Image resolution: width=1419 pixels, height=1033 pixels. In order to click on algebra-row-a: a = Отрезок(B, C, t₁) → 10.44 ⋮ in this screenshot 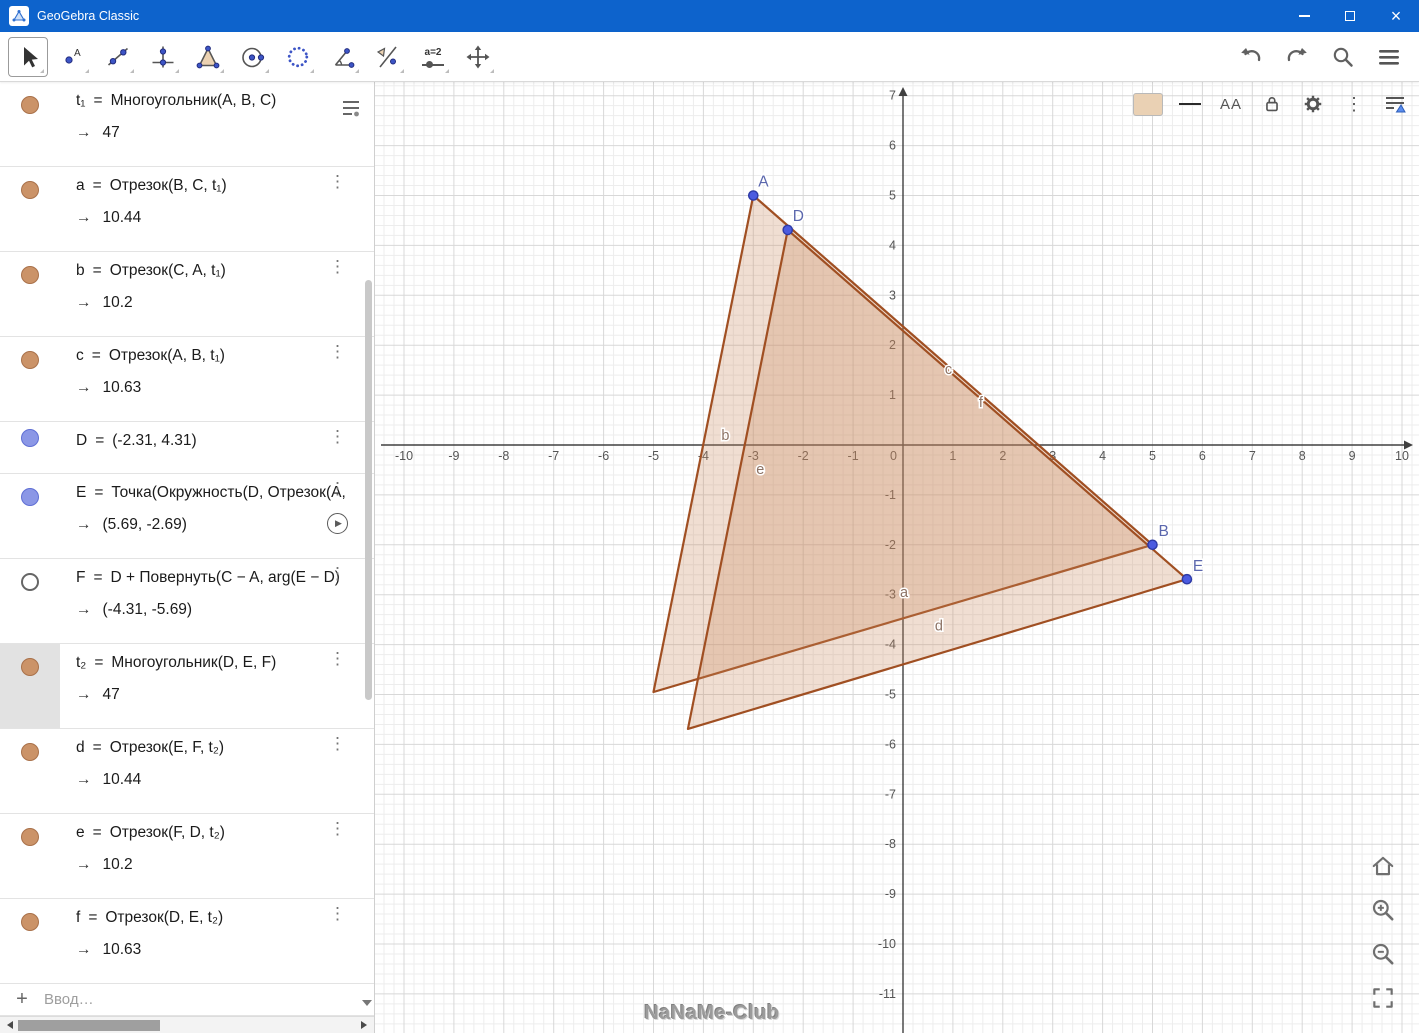, I will do `click(187, 209)`.